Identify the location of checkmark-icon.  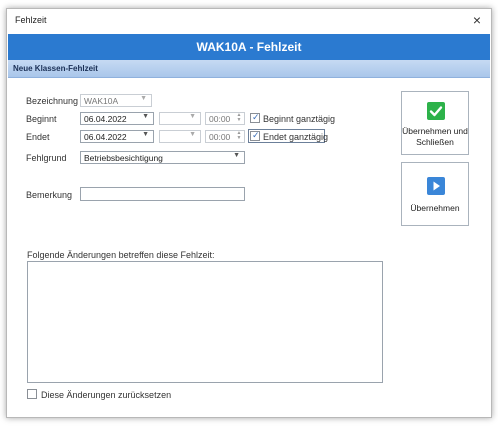
(436, 111).